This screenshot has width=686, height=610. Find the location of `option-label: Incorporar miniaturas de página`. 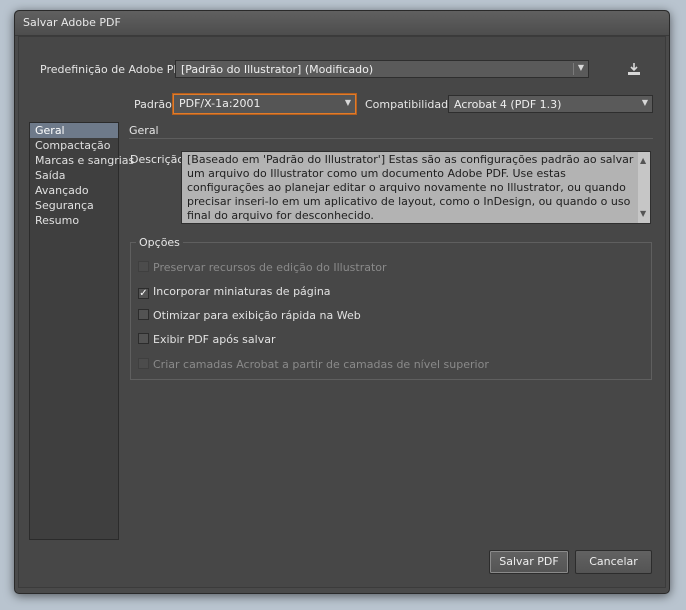

option-label: Incorporar miniaturas de página is located at coordinates (242, 291).